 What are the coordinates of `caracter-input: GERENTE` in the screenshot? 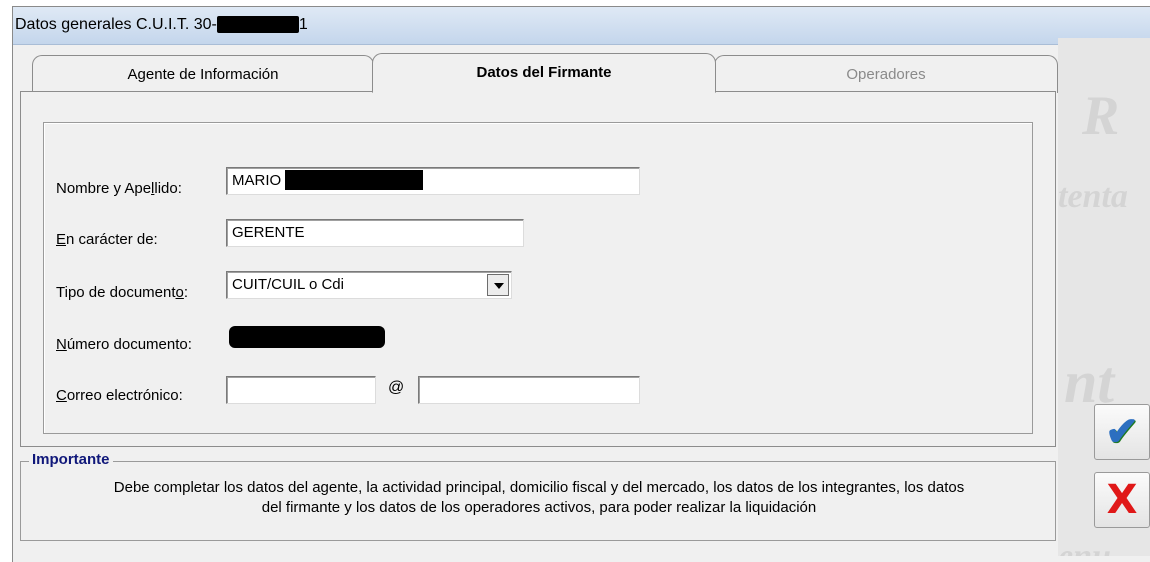 It's located at (375, 233).